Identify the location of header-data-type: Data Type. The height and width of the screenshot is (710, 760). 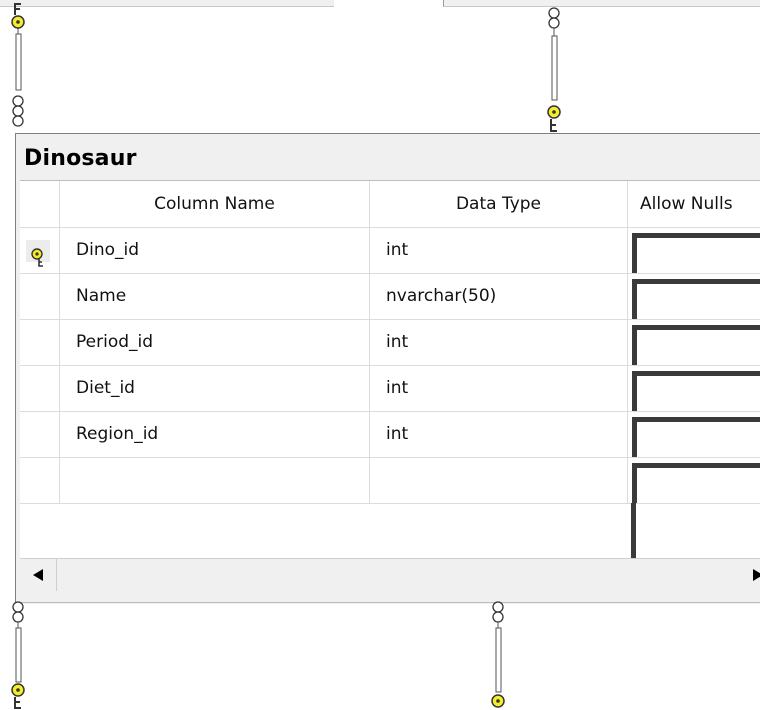
(499, 204).